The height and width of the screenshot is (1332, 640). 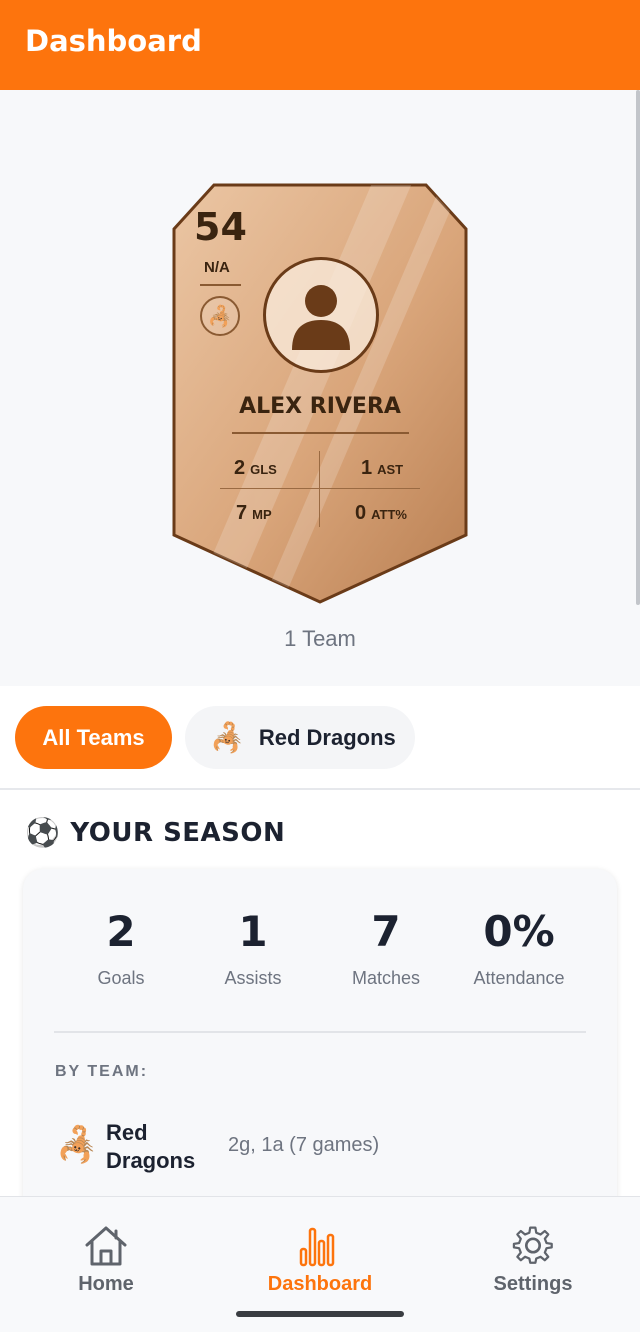 I want to click on gear-icon, so click(x=532, y=1245).